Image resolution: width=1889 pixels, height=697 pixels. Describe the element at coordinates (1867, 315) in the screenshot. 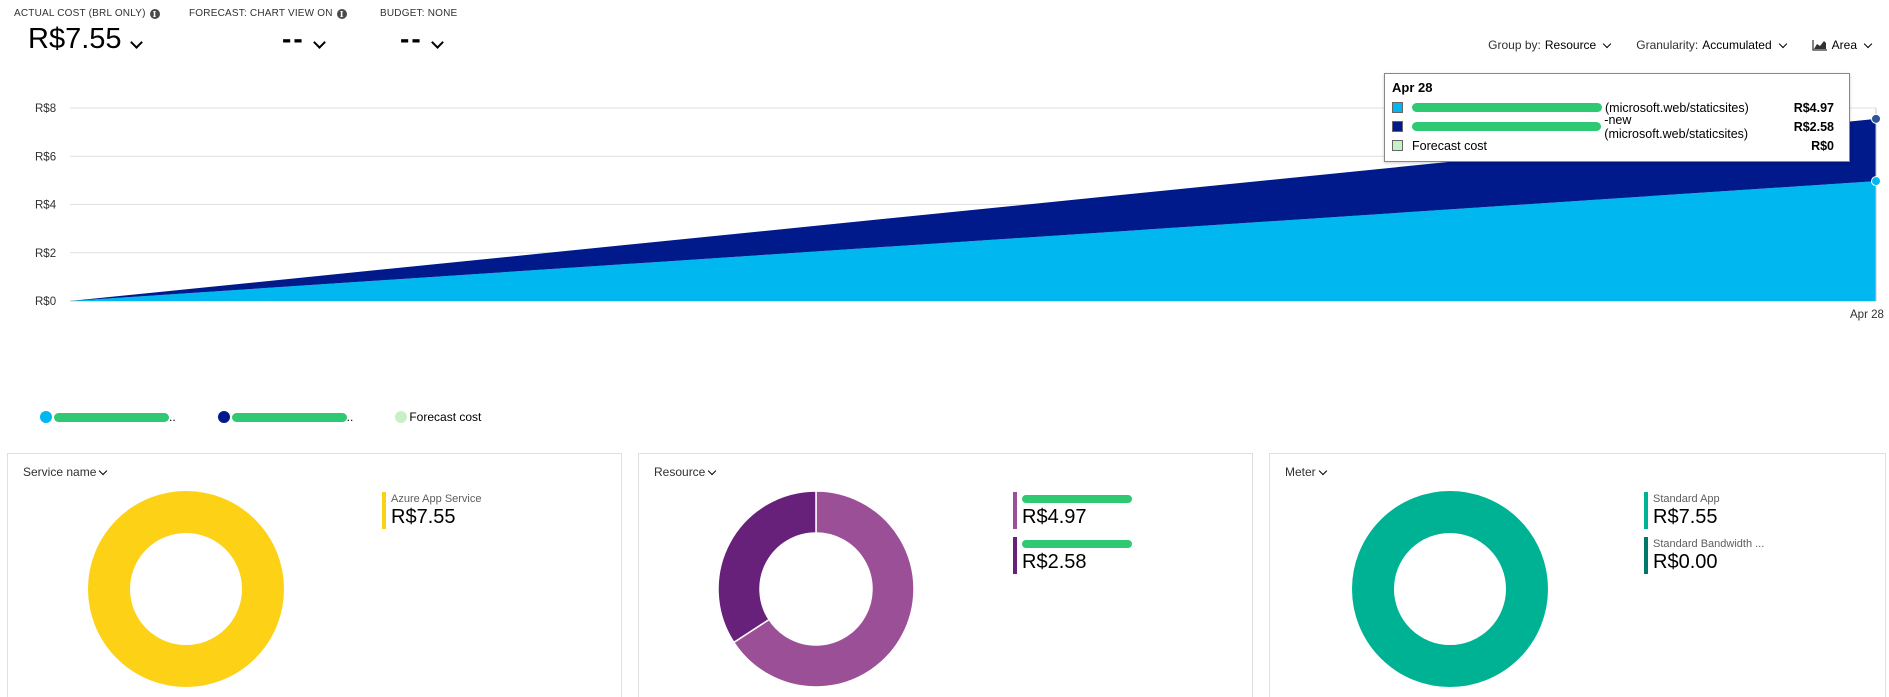

I see `x-tick-label: Apr 28` at that location.